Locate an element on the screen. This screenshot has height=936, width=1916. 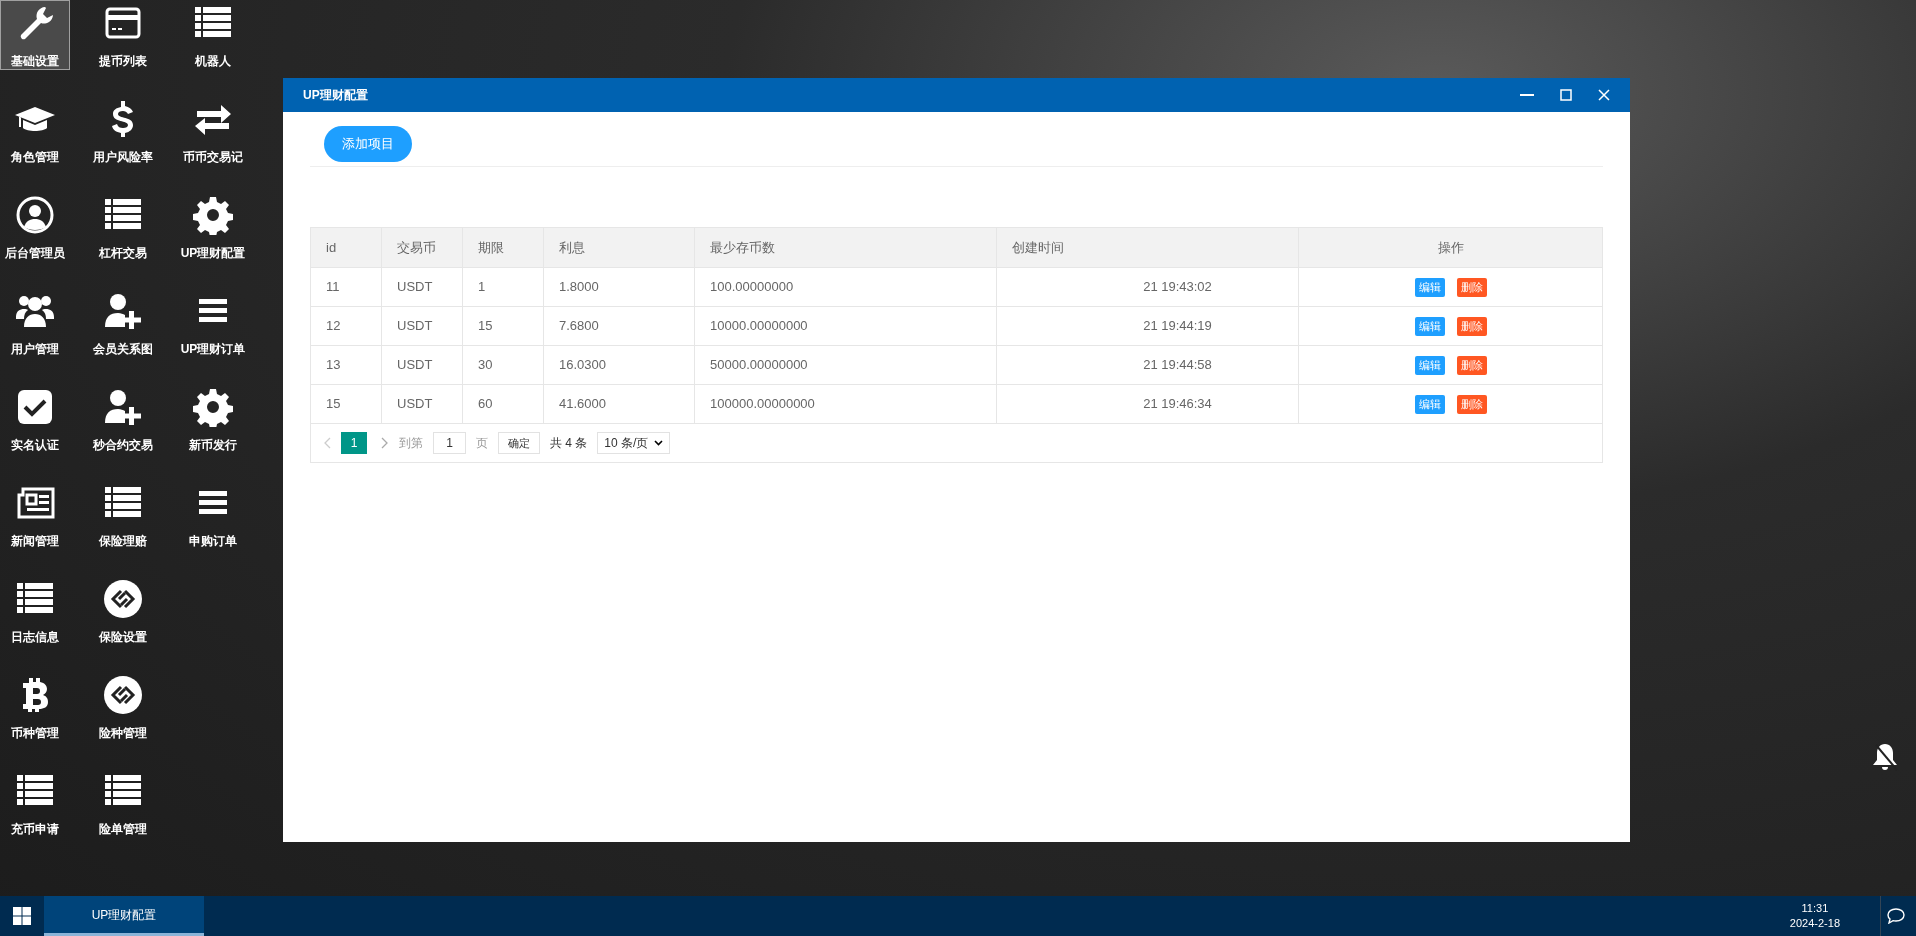
desktop-shortcut: 杠杆交易 is located at coordinates (123, 227).